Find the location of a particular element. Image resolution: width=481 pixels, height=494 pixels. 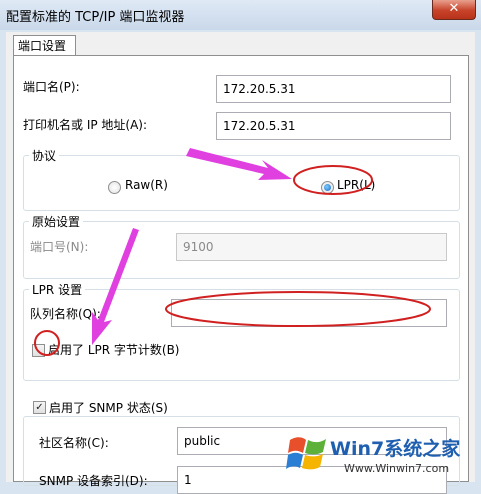

tab-port-settings: 端口设置 is located at coordinates (44, 45).